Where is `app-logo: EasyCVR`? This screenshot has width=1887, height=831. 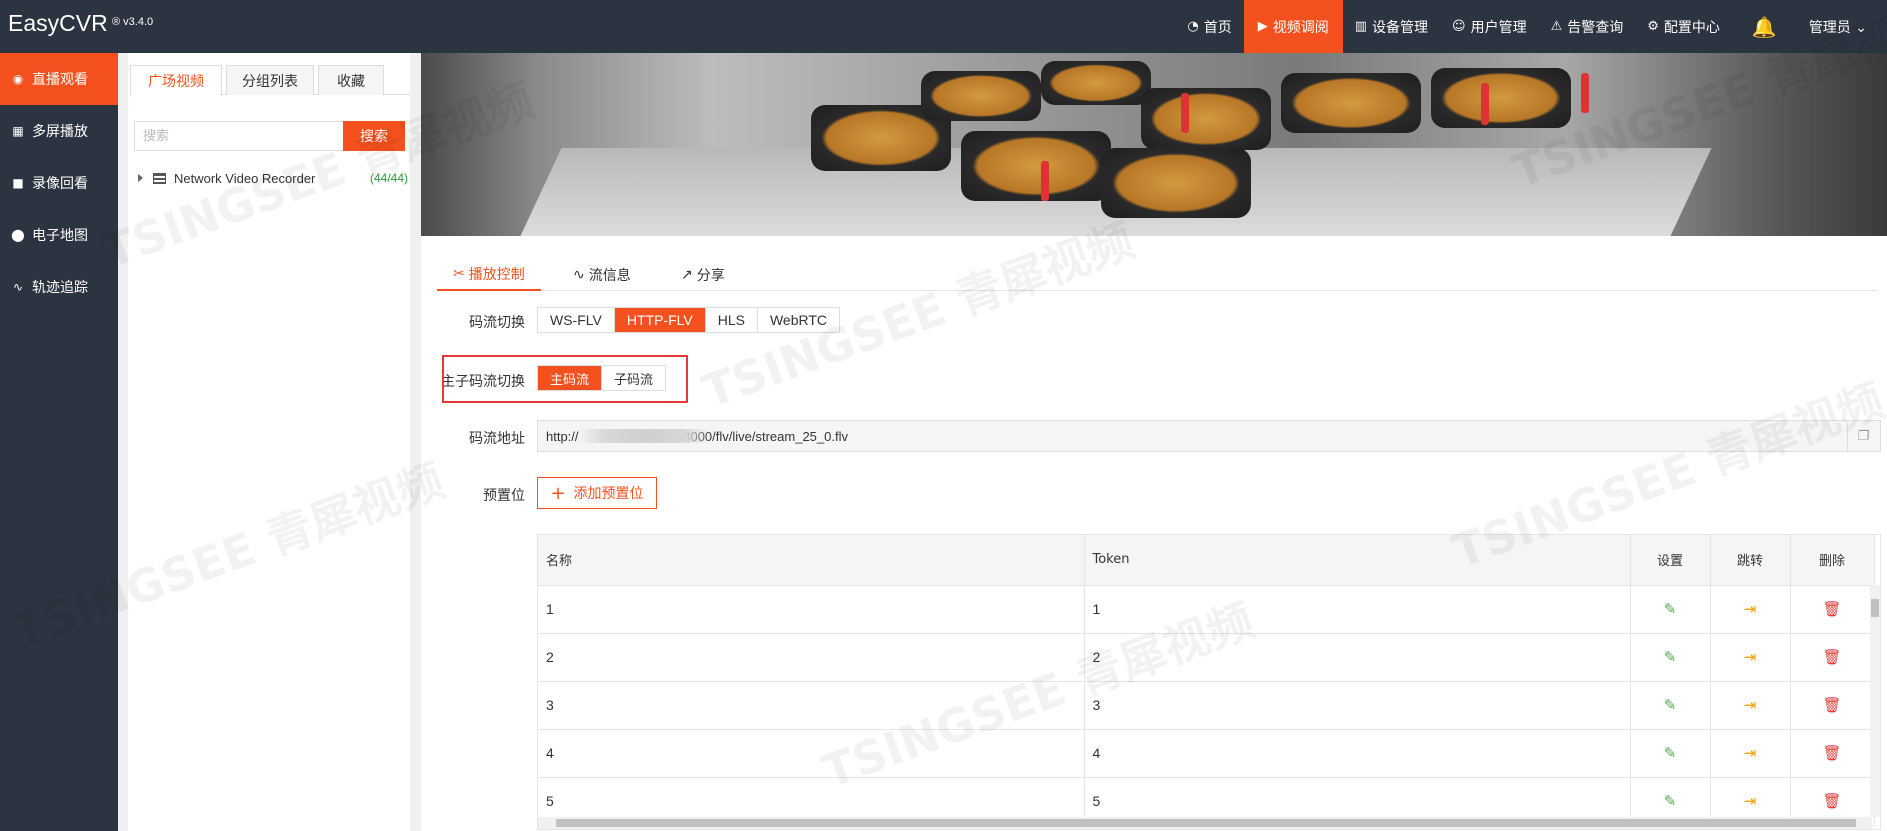
app-logo: EasyCVR is located at coordinates (58, 23).